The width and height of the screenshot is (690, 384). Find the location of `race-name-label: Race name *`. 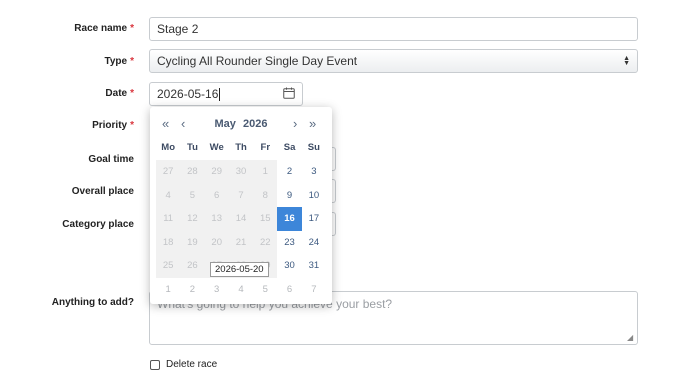

race-name-label: Race name * is located at coordinates (104, 28).